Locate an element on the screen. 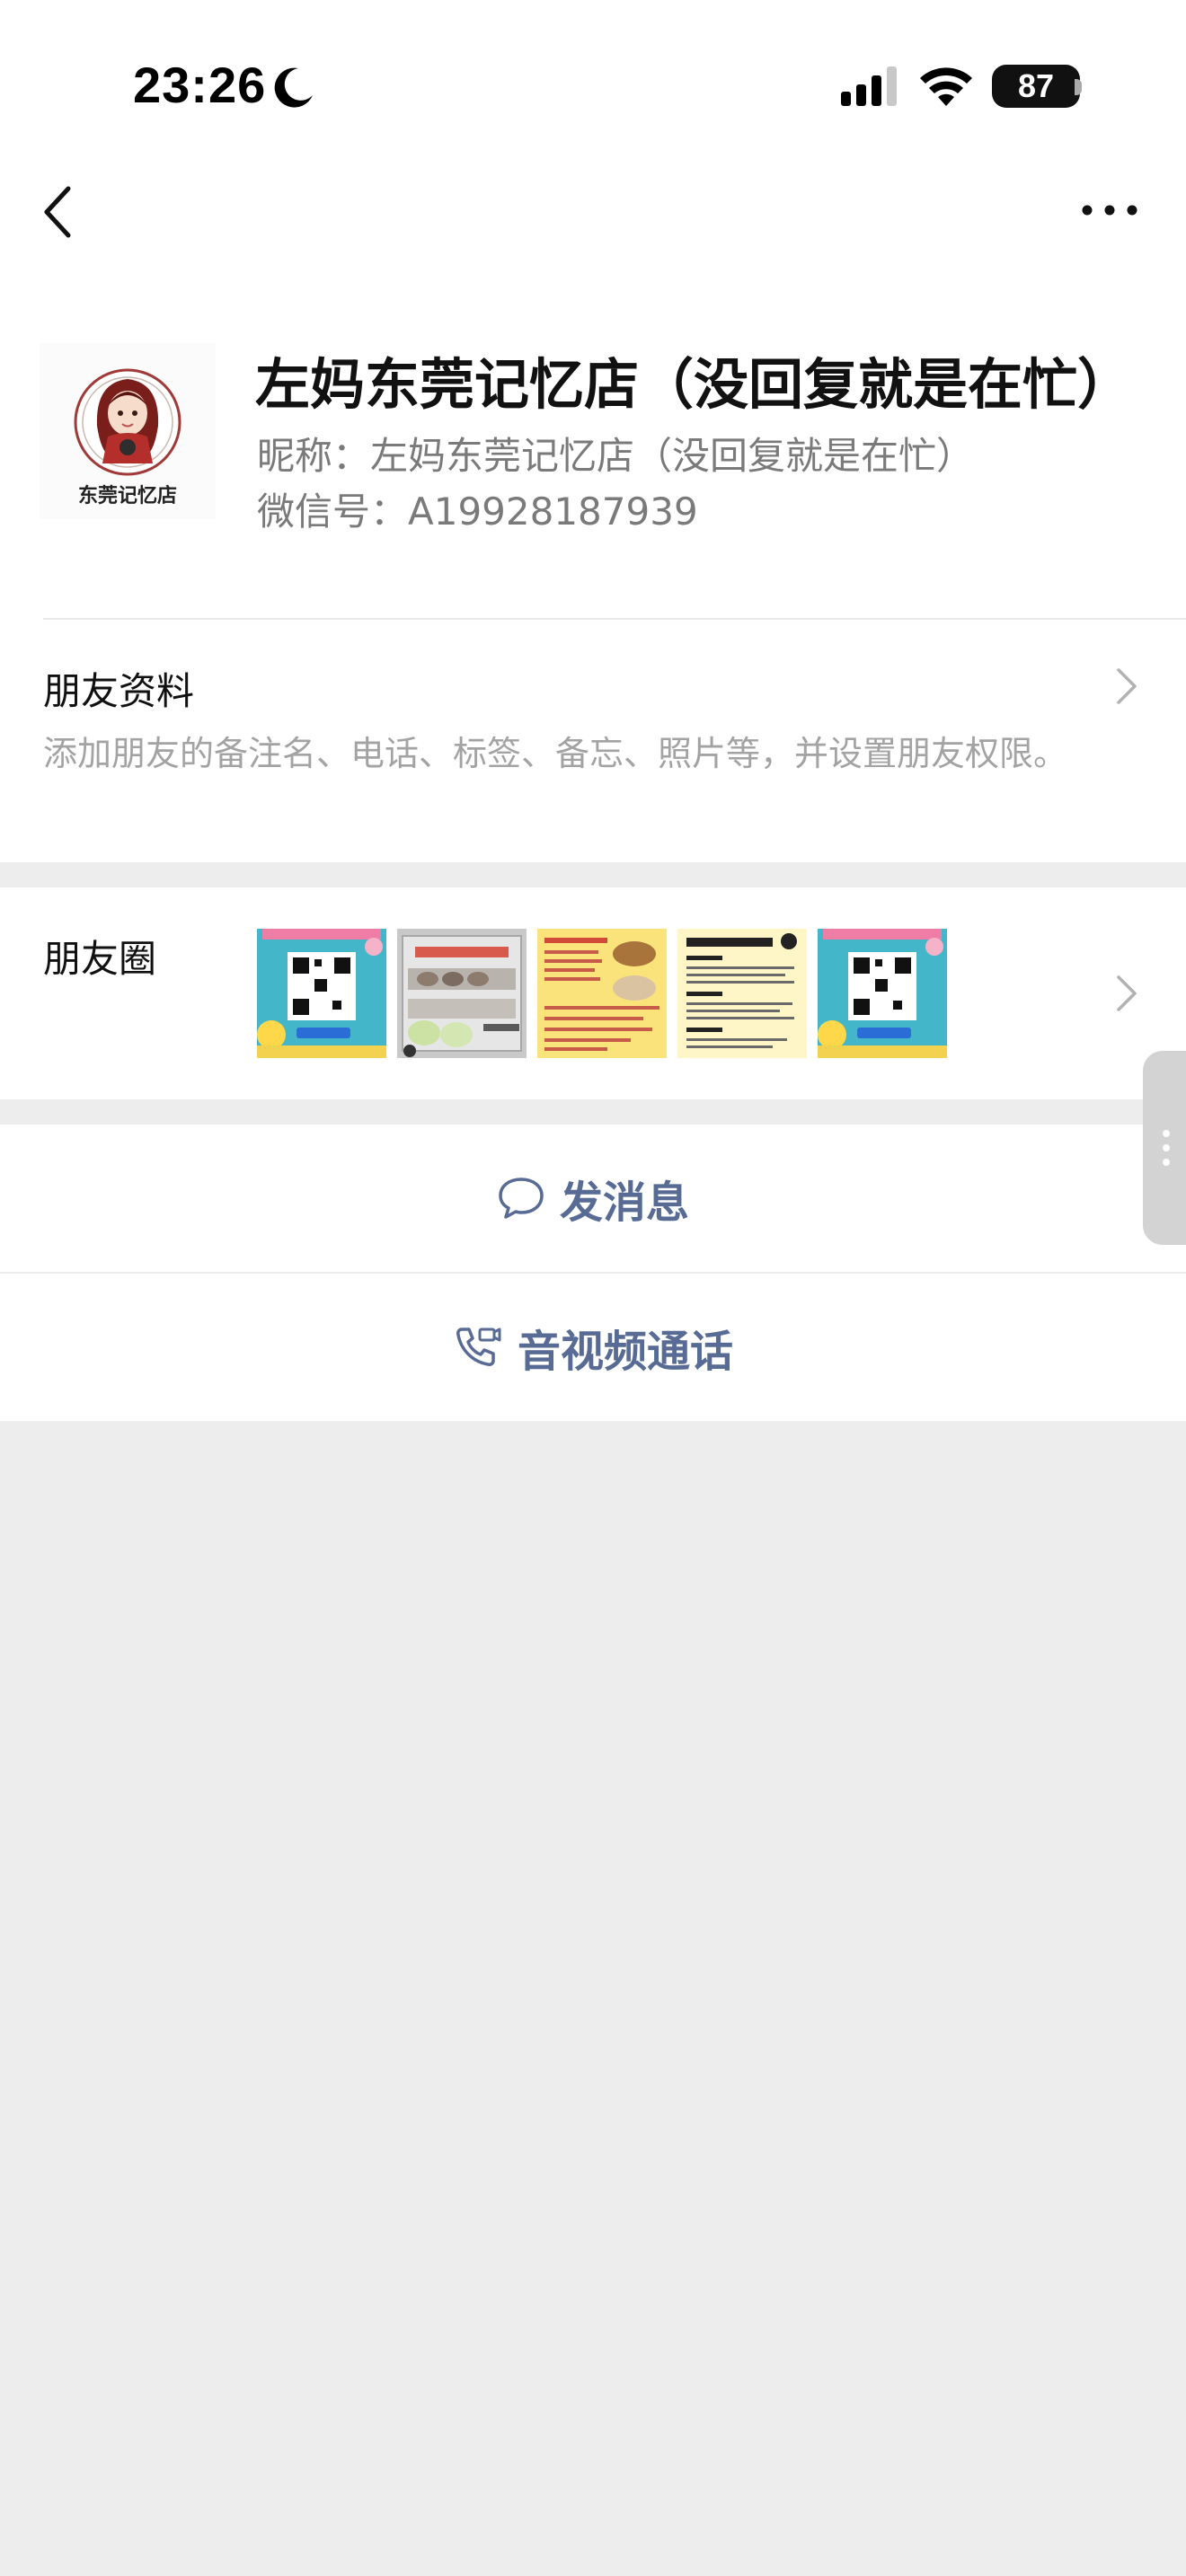 The width and height of the screenshot is (1186, 2576). moments-thumbnail-qr-poster is located at coordinates (321, 993).